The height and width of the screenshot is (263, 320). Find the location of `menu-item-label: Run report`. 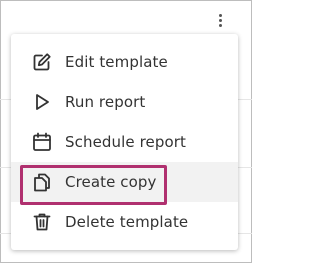

menu-item-label: Run report is located at coordinates (105, 102).